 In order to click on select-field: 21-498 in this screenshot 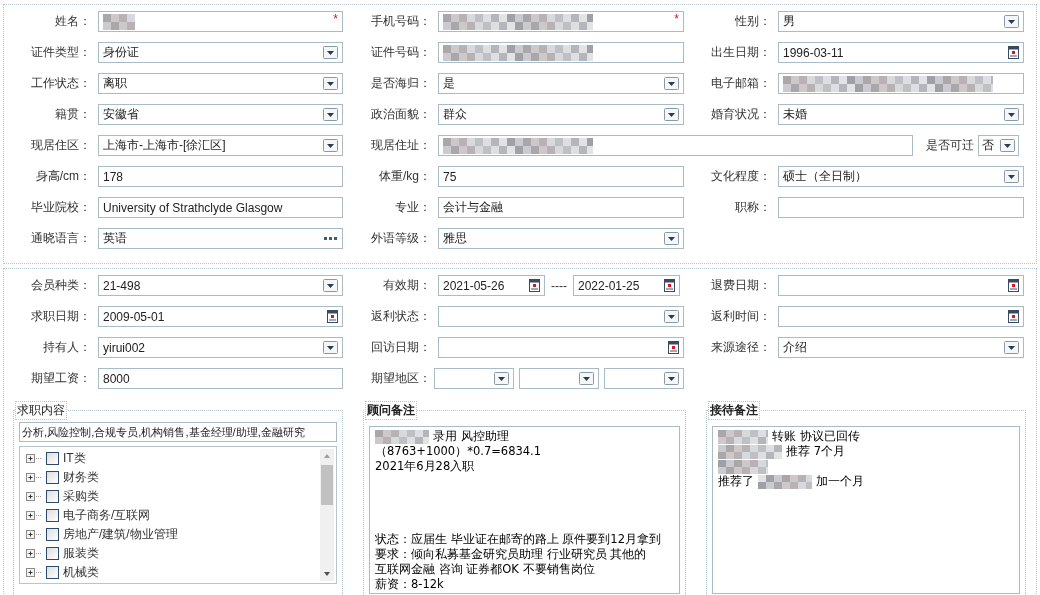, I will do `click(220, 285)`.